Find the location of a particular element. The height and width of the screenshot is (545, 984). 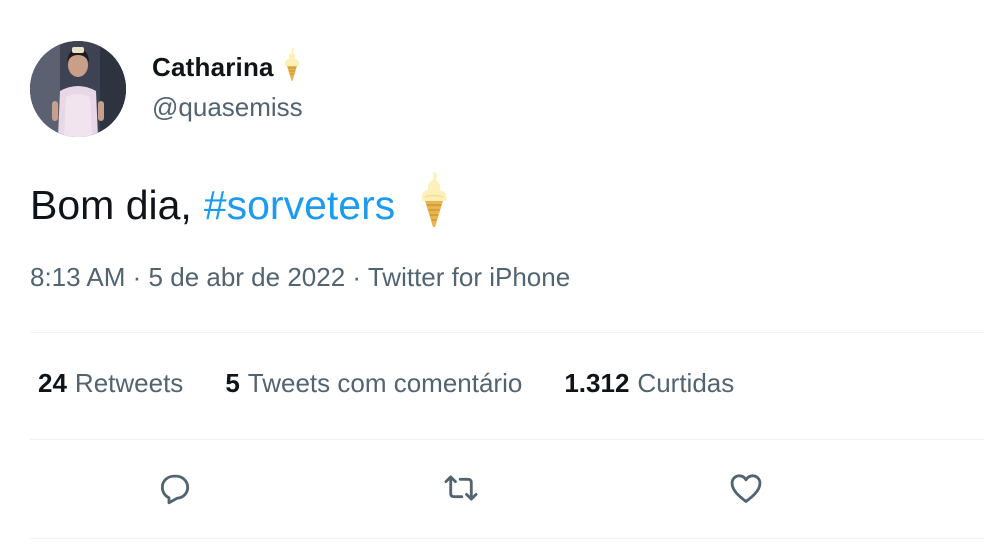

author-name-row: Catharina is located at coordinates (228, 66).